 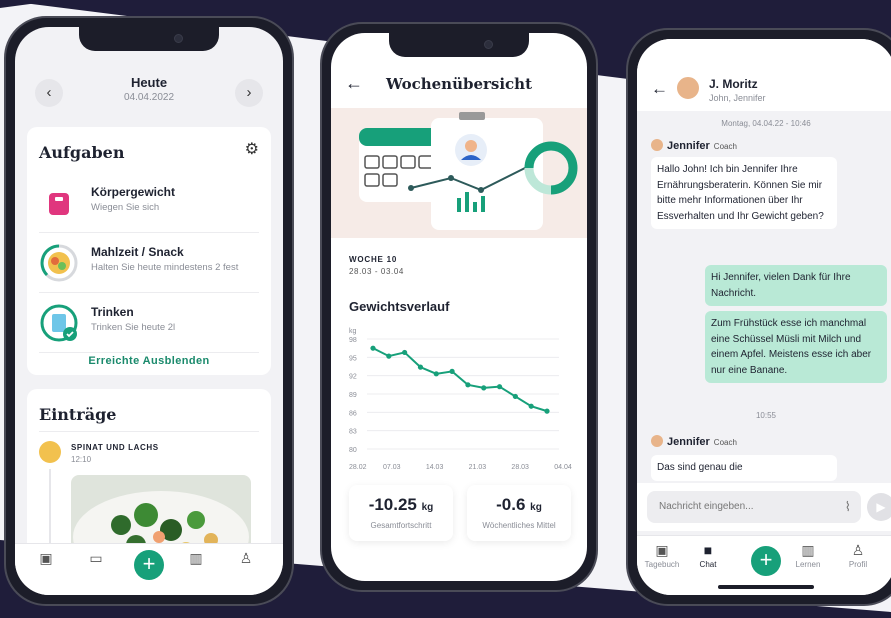 What do you see at coordinates (249, 93) in the screenshot?
I see `chevron-right-icon: ›` at bounding box center [249, 93].